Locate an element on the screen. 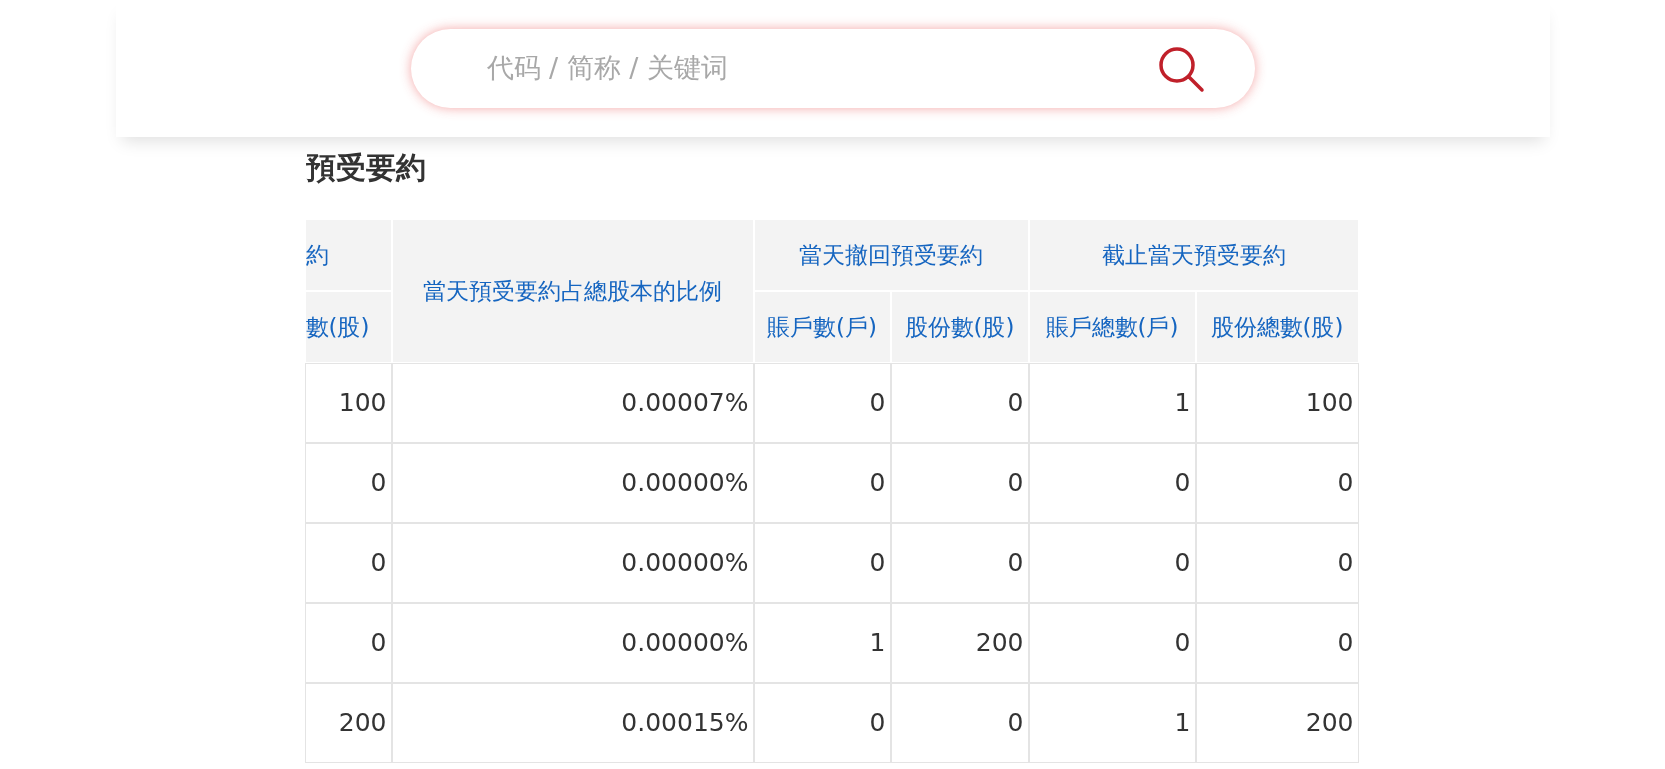 The width and height of the screenshot is (1665, 769). column-header: 當天預受要約占總股本的比例 is located at coordinates (572, 291).